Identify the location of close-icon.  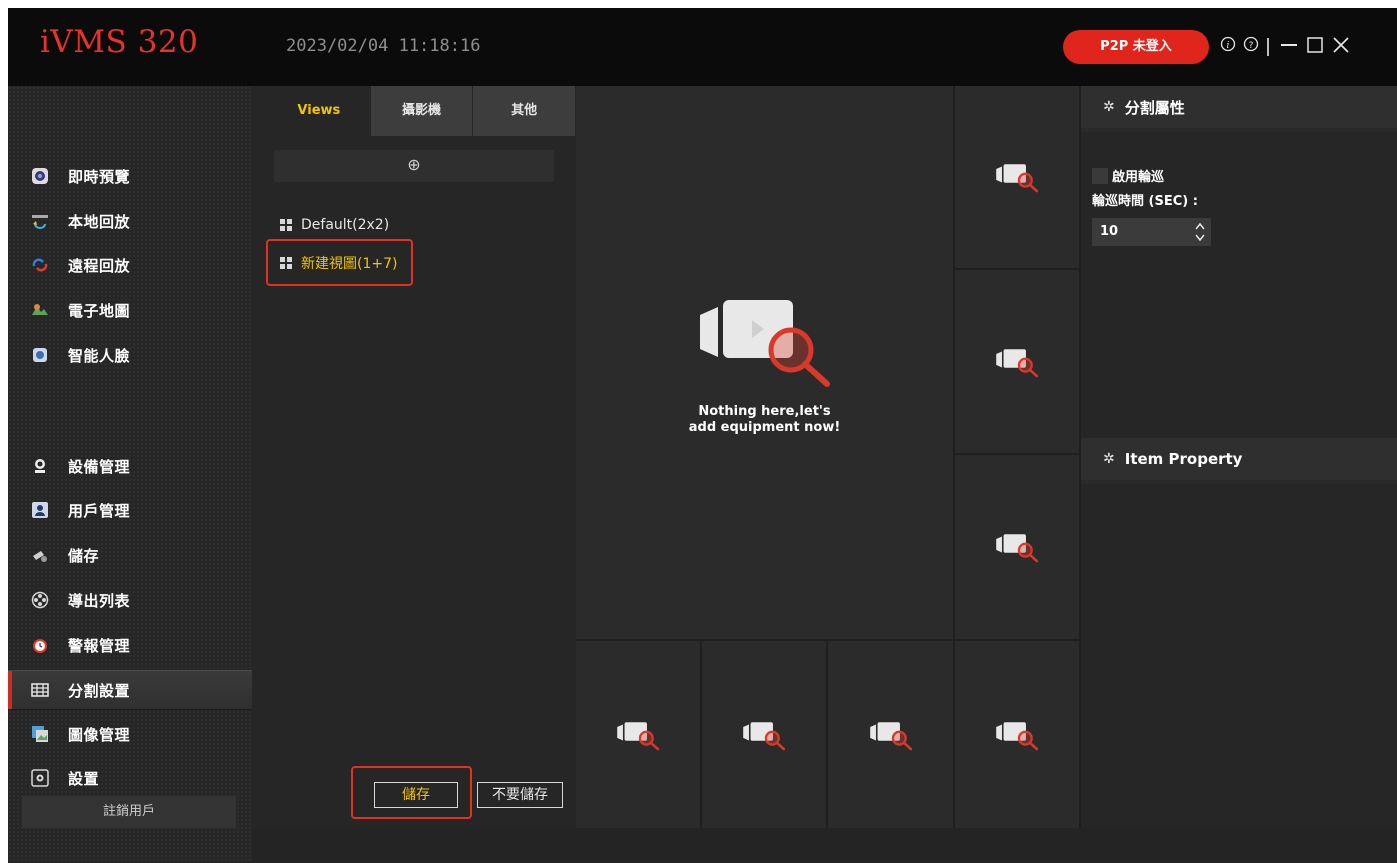
(1341, 47).